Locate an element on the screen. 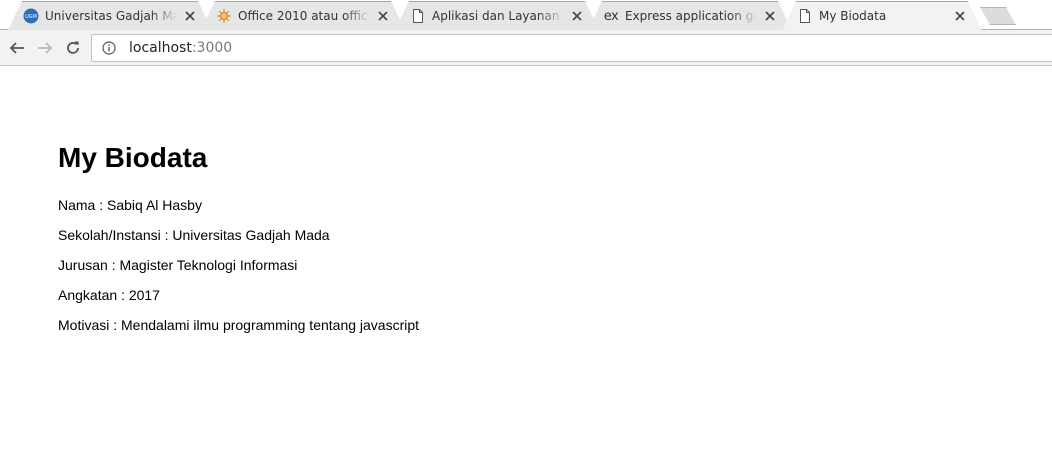 Image resolution: width=1052 pixels, height=455 pixels. tab-title: Aplikasi dan Layanan Teknologi is located at coordinates (496, 16).